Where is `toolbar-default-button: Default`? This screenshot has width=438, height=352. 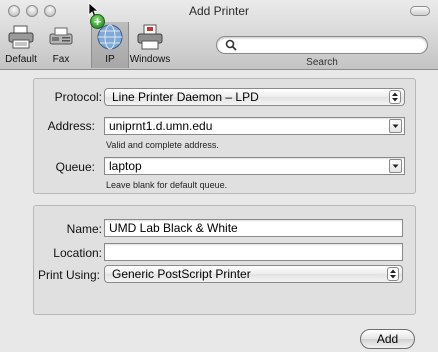
toolbar-default-button: Default is located at coordinates (21, 45).